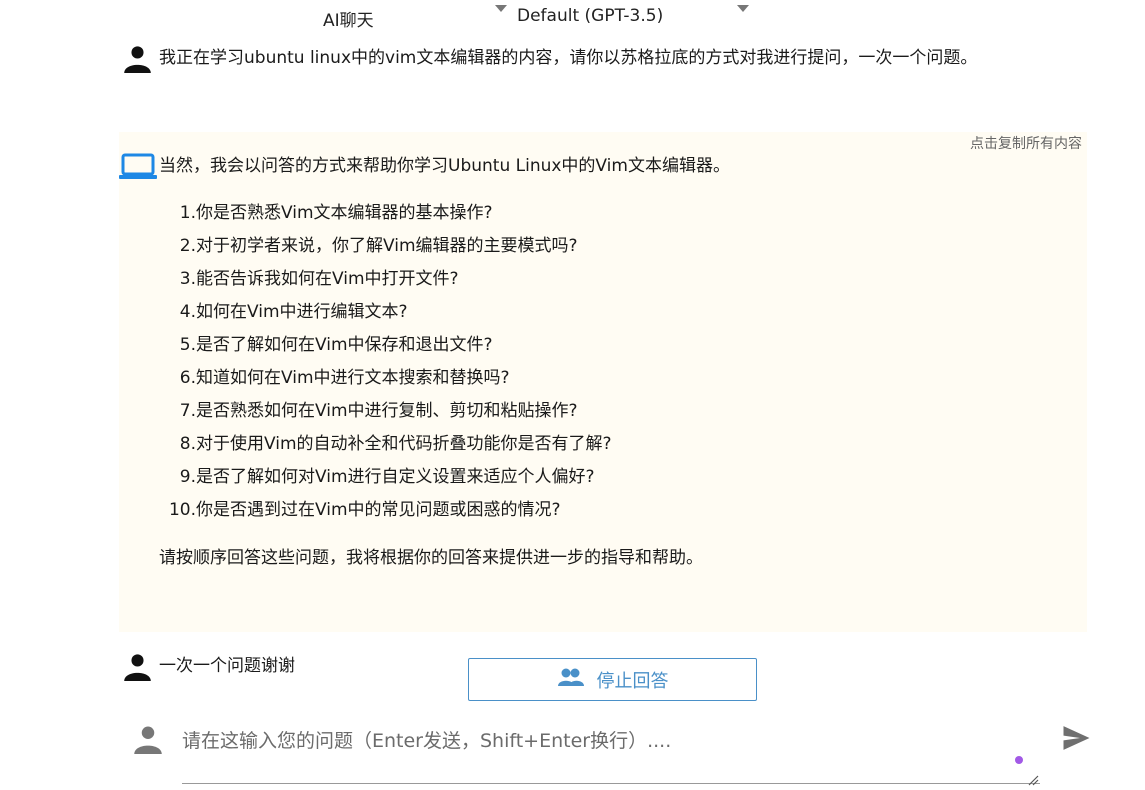 This screenshot has height=790, width=1145. I want to click on list-item-number: 10., so click(182, 510).